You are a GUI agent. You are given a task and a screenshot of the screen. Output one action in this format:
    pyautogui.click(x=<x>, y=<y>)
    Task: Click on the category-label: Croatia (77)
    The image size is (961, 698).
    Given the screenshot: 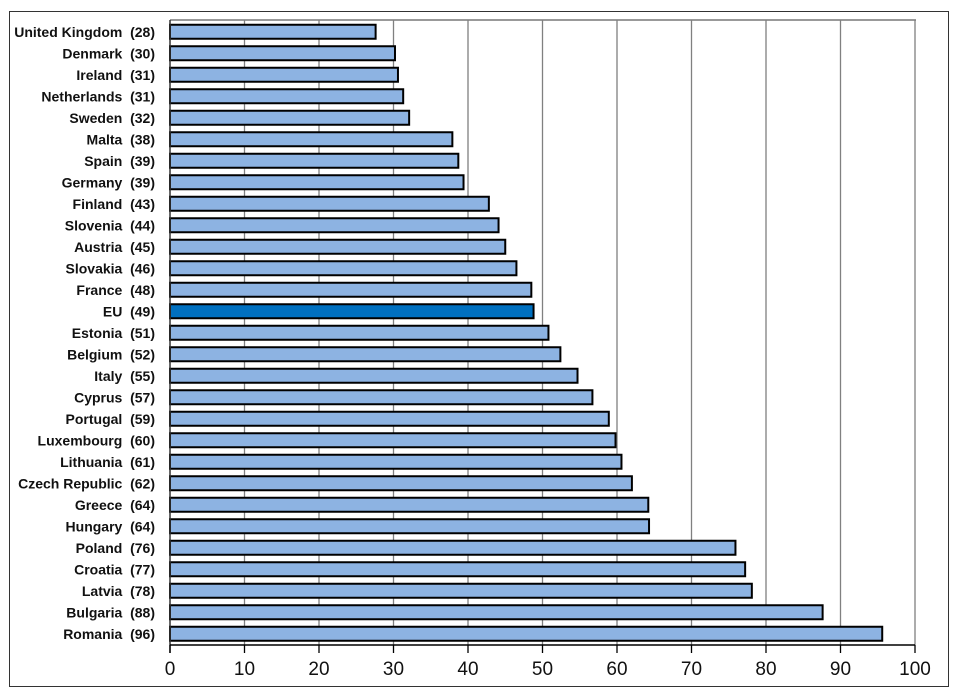 What is the action you would take?
    pyautogui.click(x=114, y=569)
    